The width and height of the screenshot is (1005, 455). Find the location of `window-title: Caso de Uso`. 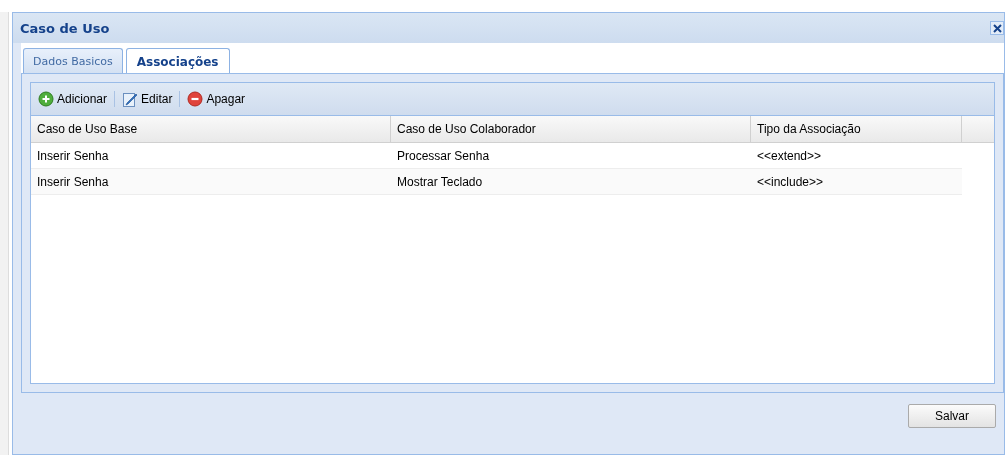

window-title: Caso de Uso is located at coordinates (65, 28).